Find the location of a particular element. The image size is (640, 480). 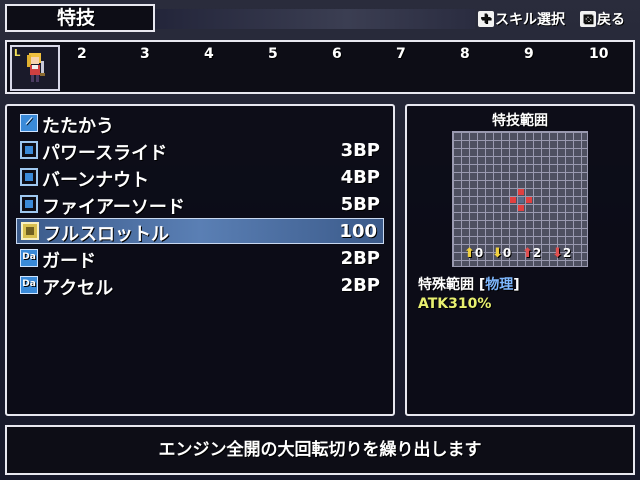

button-icon: ⊠ is located at coordinates (588, 19).